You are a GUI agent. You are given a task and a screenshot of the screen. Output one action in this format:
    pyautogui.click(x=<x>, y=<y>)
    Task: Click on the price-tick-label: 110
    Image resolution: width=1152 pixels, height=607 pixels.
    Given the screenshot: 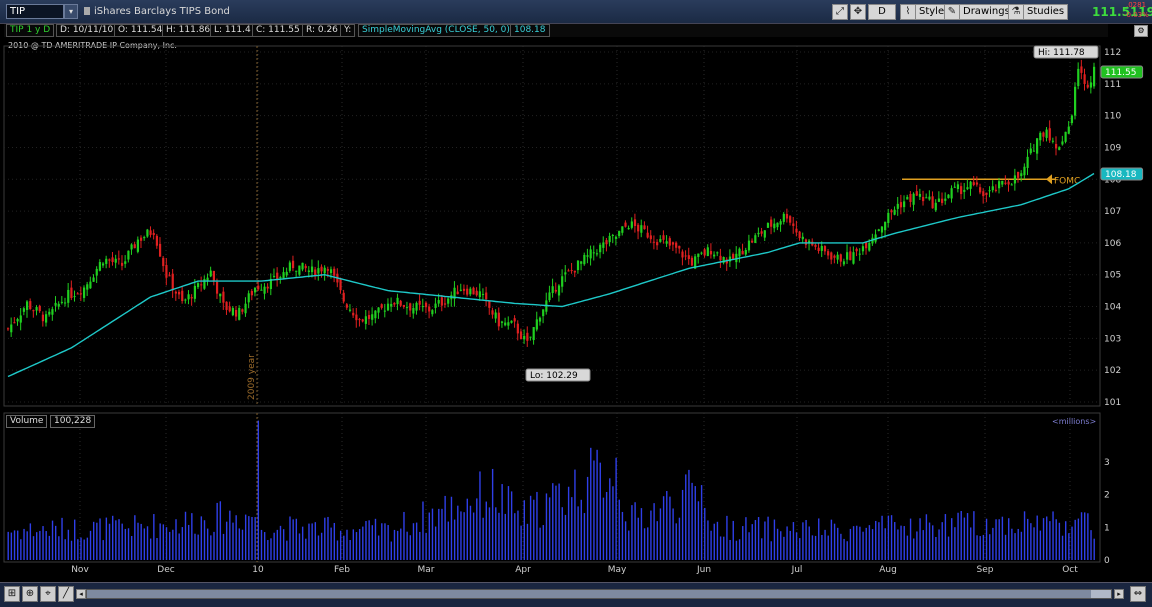 What is the action you would take?
    pyautogui.click(x=1112, y=117)
    